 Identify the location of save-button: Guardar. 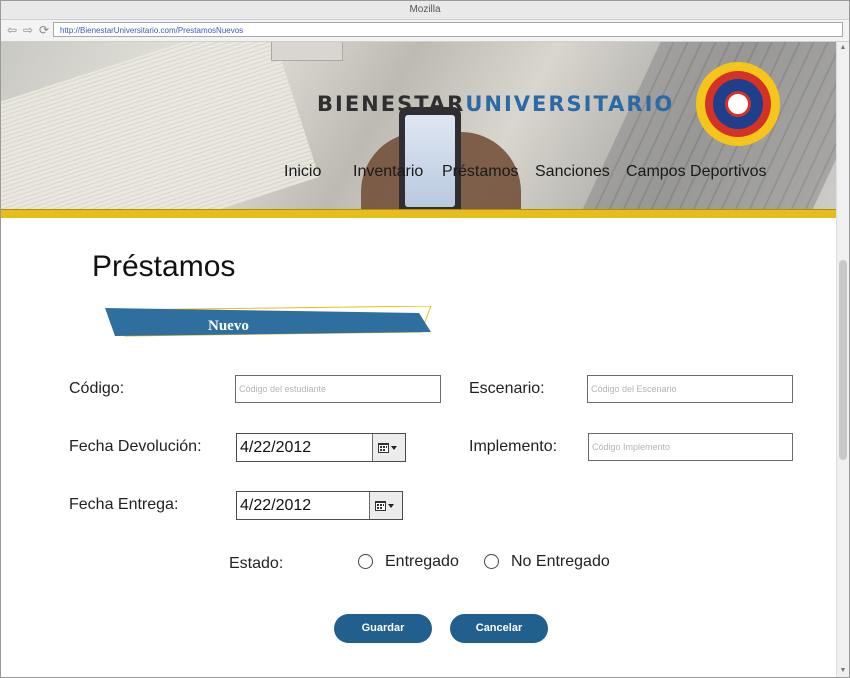
(383, 628).